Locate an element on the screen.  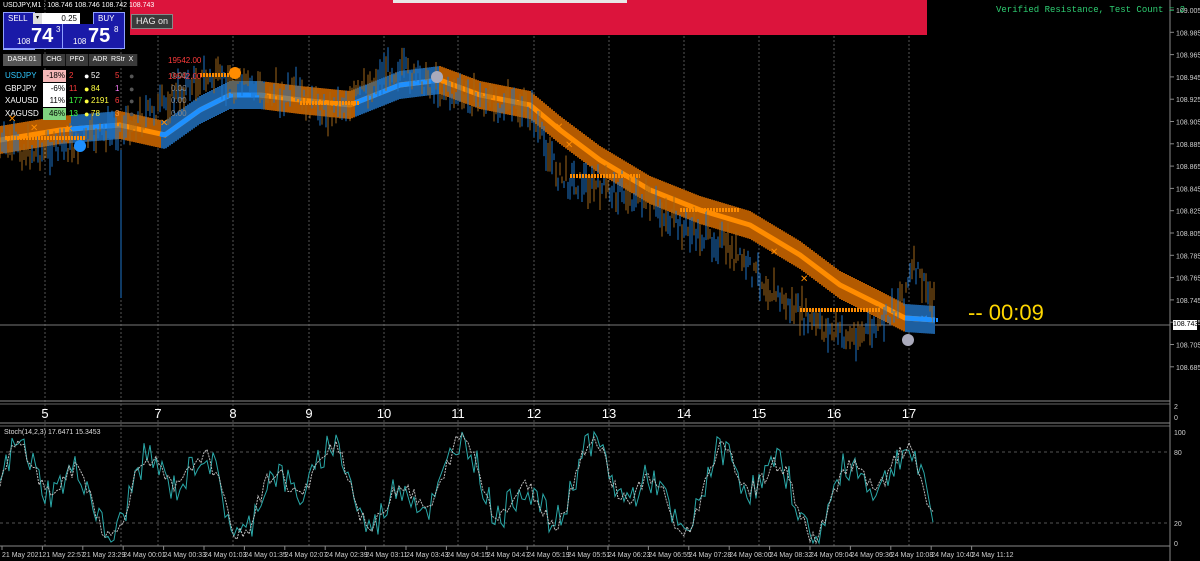
time-axis-label: 24 May 00:33 is located at coordinates (185, 555).